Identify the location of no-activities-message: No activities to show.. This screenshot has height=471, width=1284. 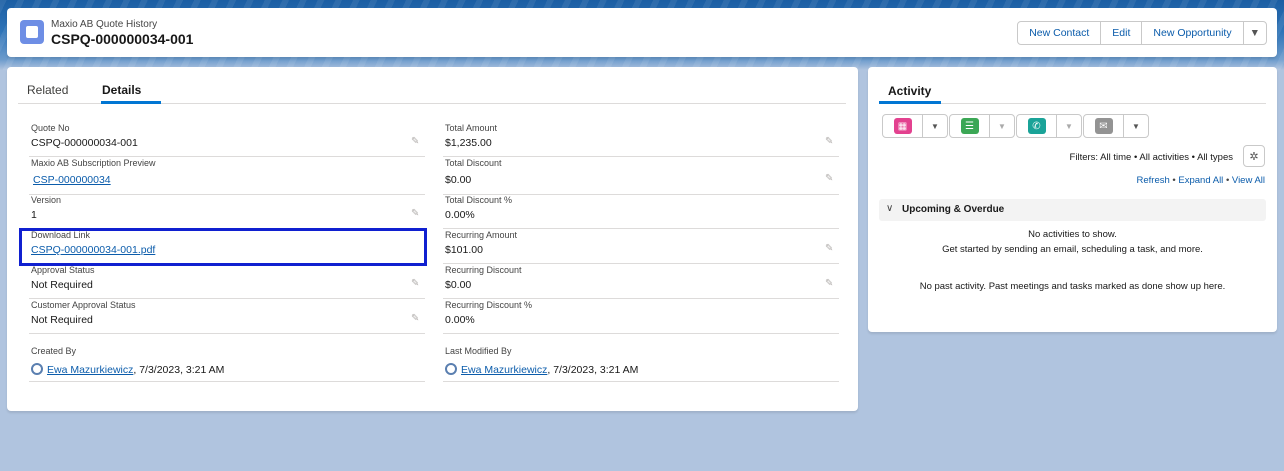
(1072, 234).